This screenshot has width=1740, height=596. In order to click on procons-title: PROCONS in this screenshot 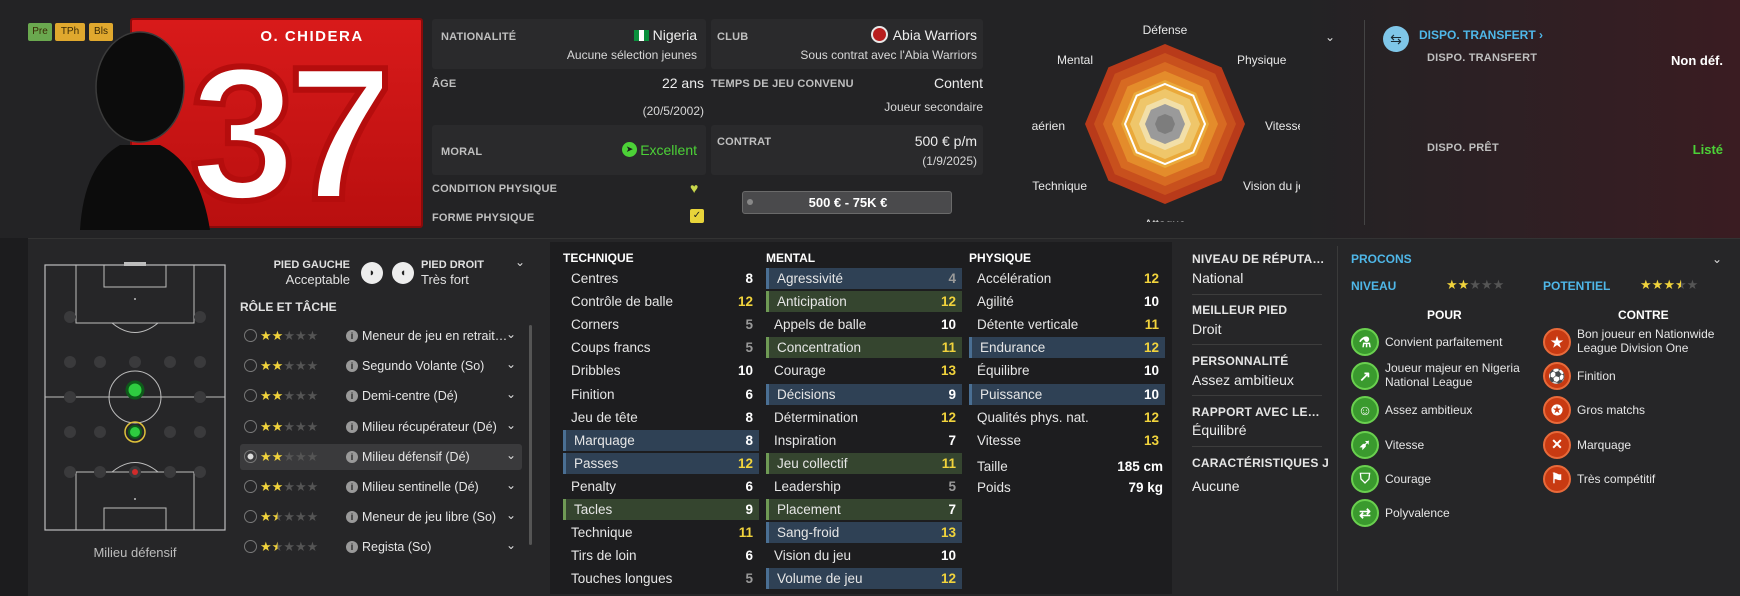, I will do `click(1381, 259)`.